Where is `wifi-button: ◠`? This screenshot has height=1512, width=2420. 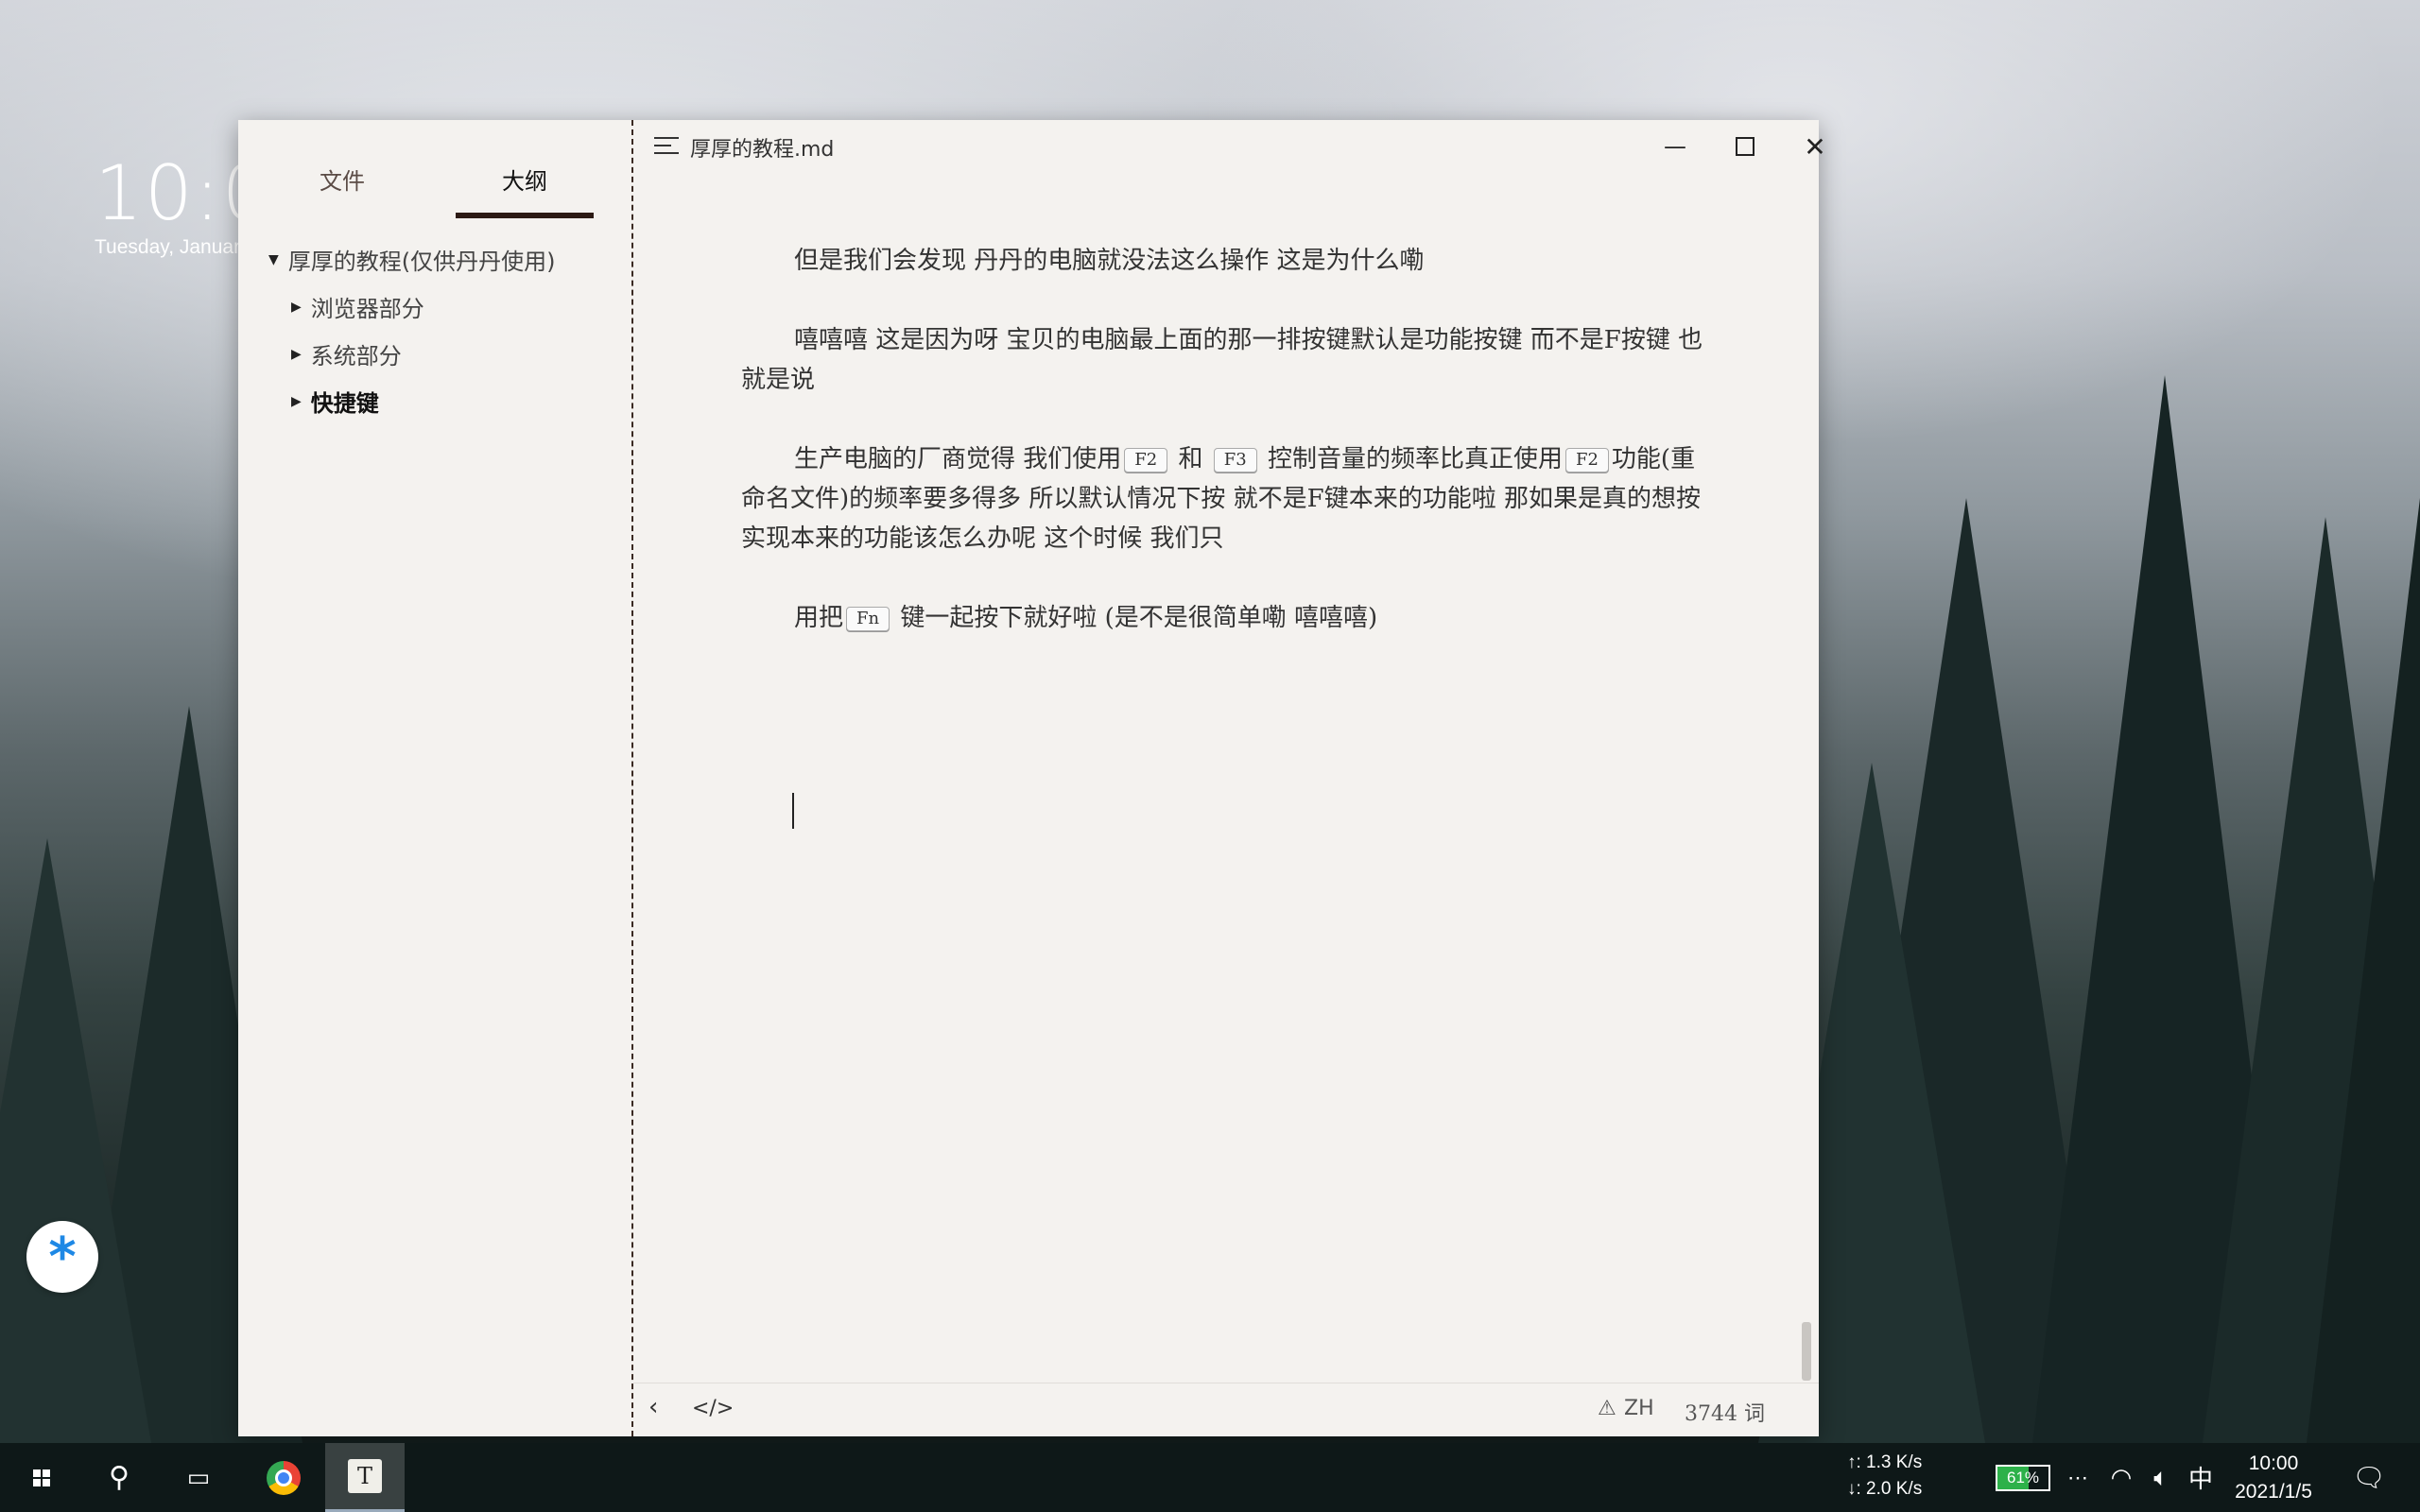
wifi-button: ◠ is located at coordinates (2121, 1477).